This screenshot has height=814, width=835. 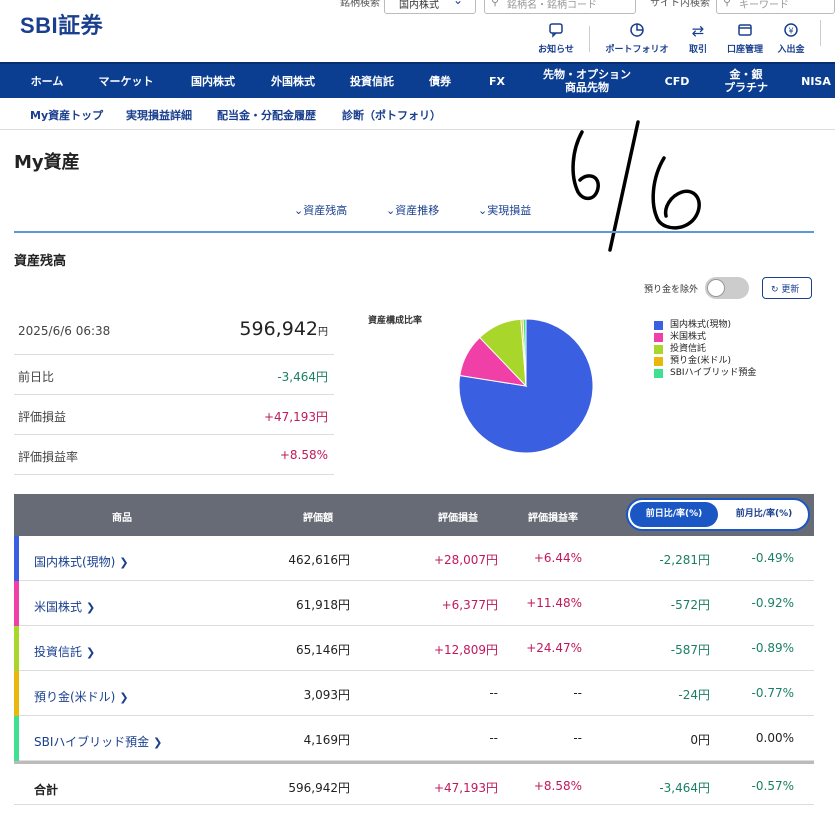 What do you see at coordinates (293, 81) in the screenshot?
I see `nav-foreign-stocks: 外国株式` at bounding box center [293, 81].